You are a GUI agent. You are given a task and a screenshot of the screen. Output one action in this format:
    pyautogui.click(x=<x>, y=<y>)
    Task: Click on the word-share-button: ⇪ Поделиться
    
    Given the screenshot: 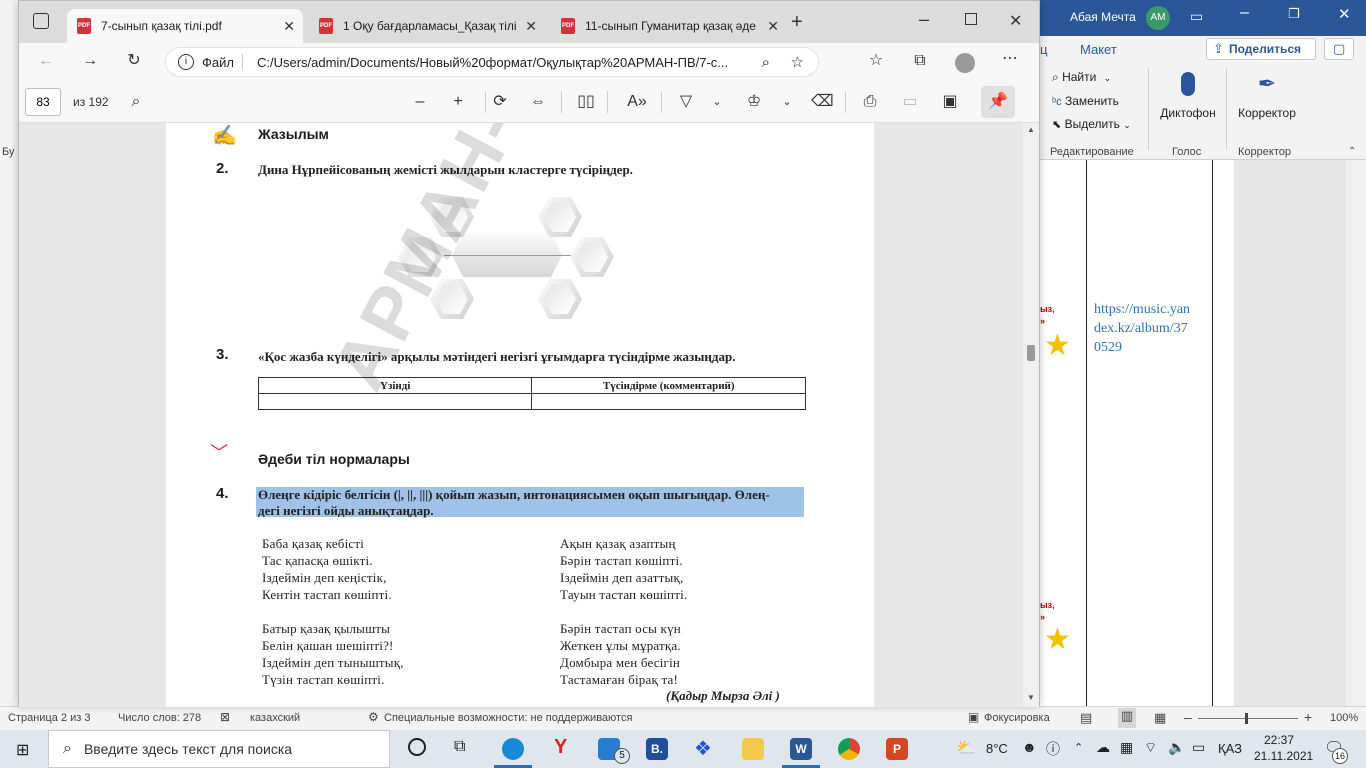 What is the action you would take?
    pyautogui.click(x=1261, y=49)
    